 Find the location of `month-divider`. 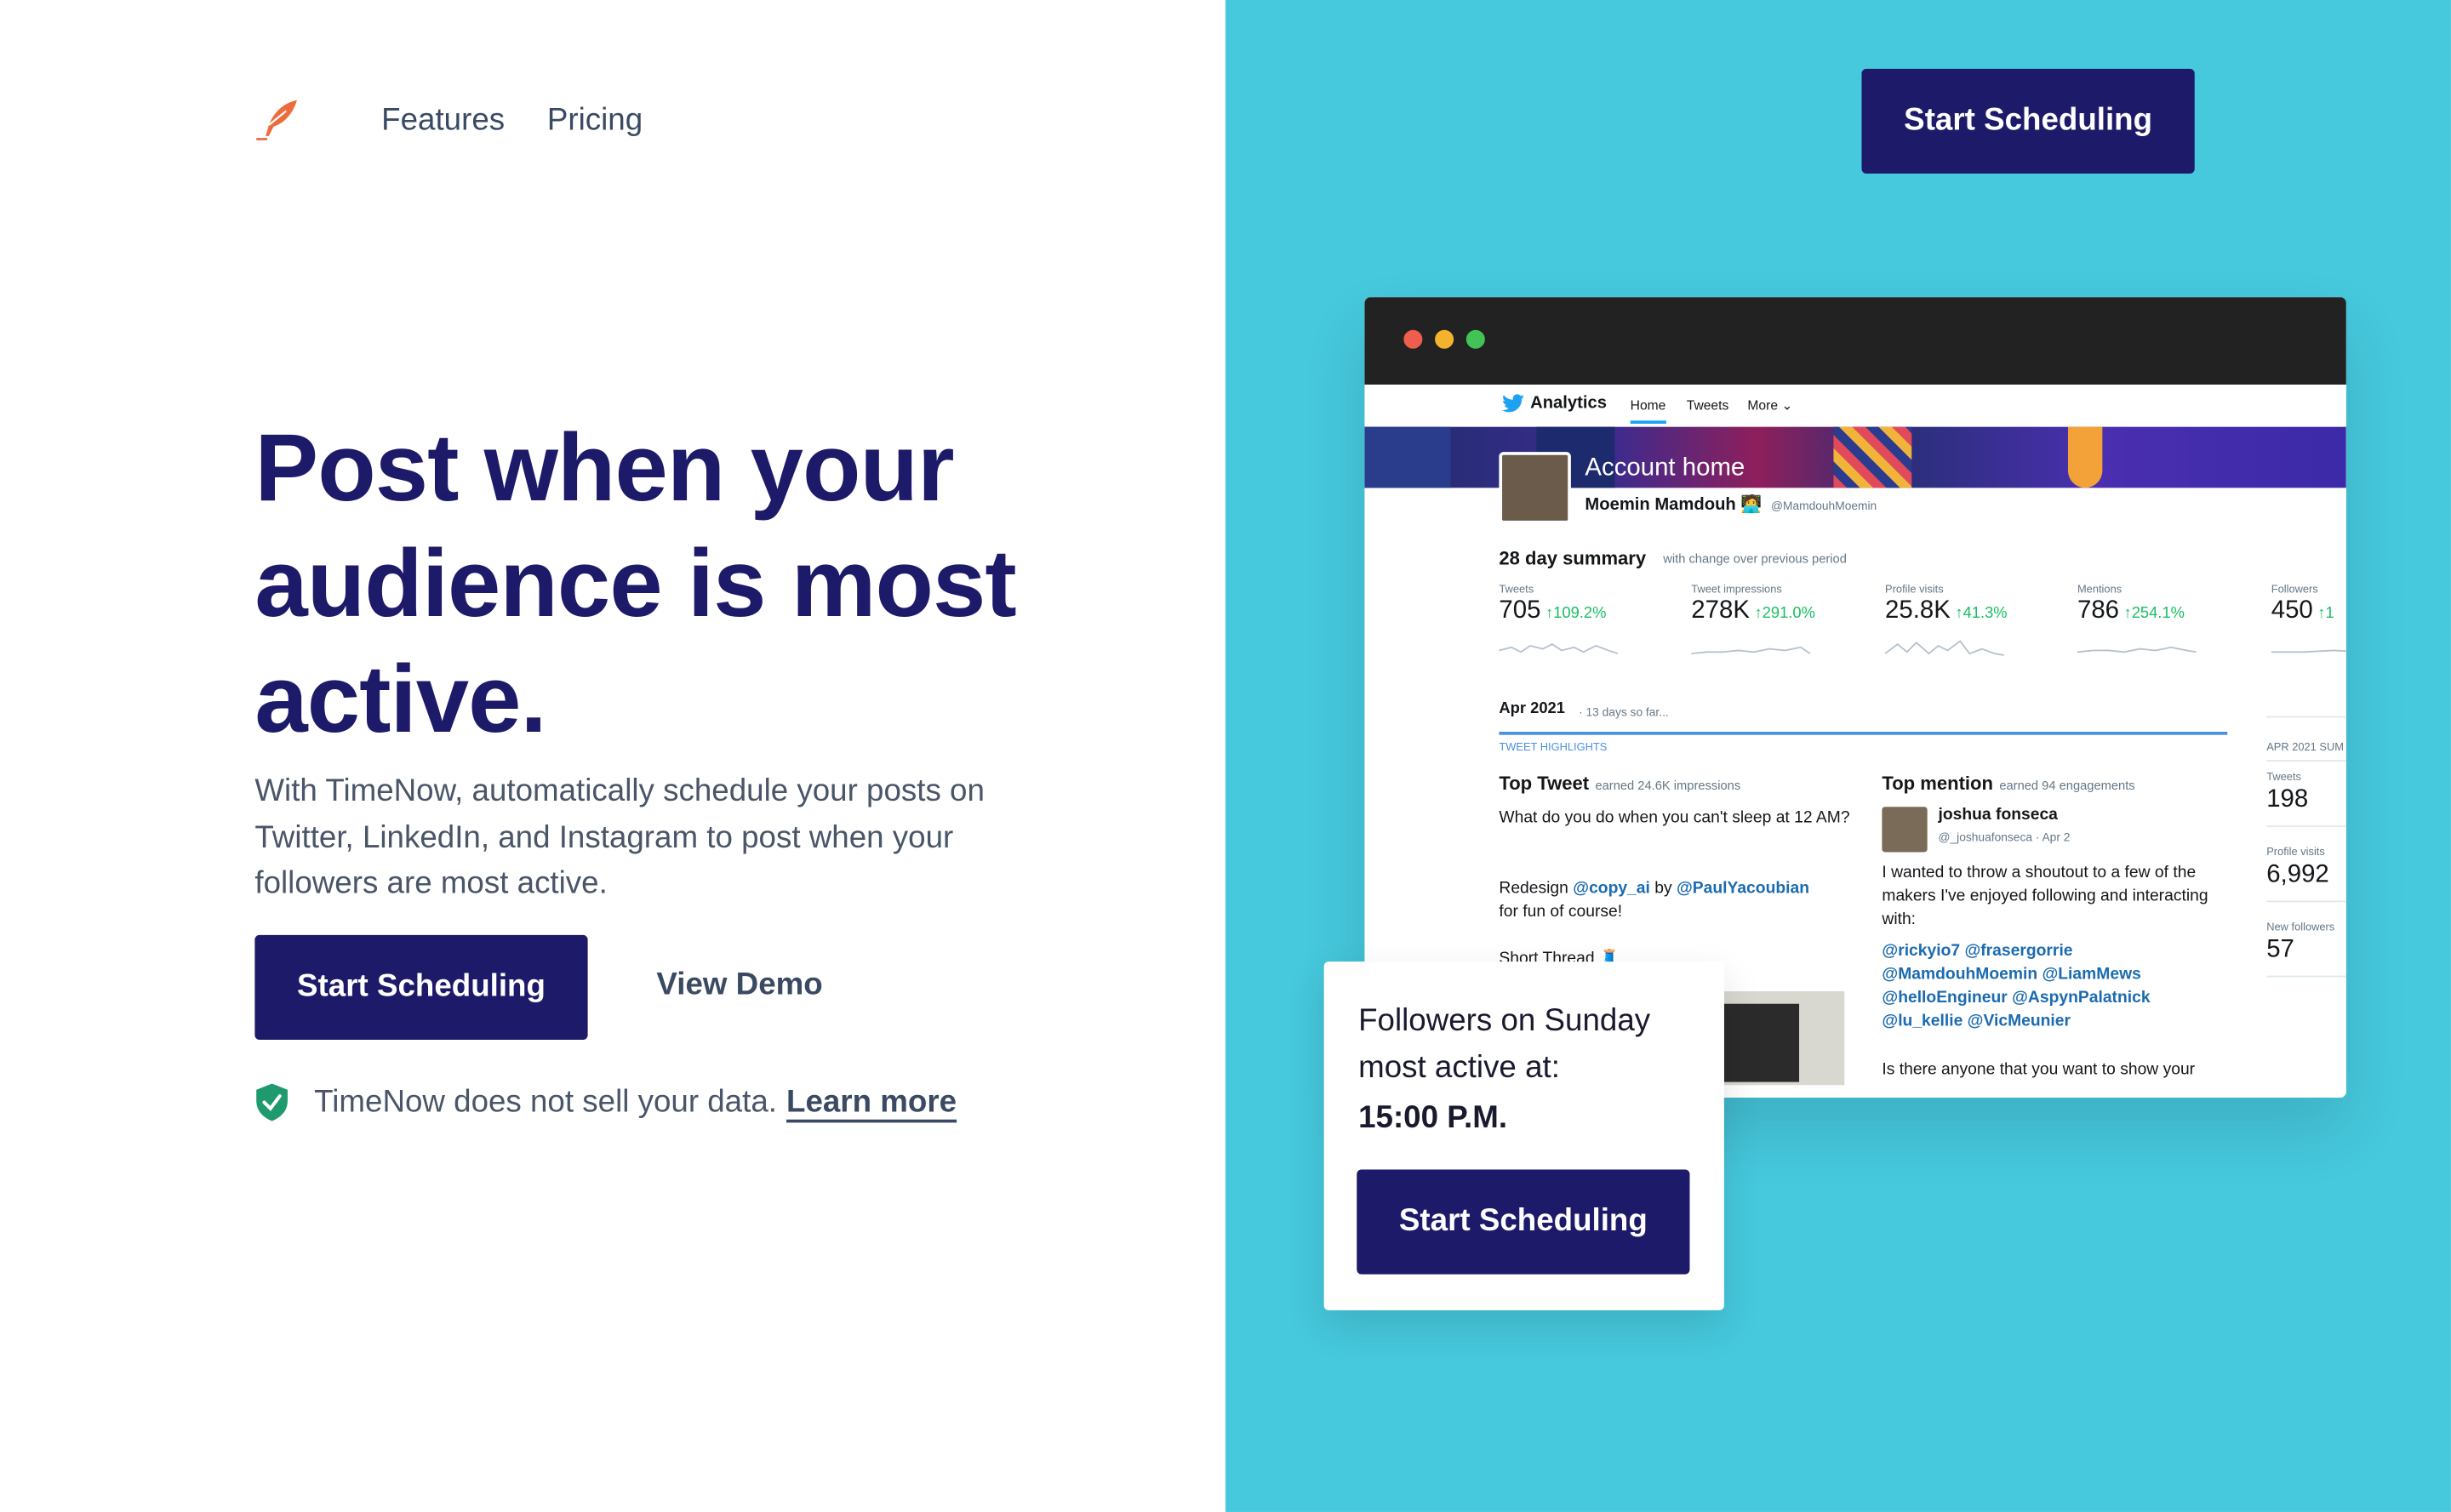

month-divider is located at coordinates (1863, 733).